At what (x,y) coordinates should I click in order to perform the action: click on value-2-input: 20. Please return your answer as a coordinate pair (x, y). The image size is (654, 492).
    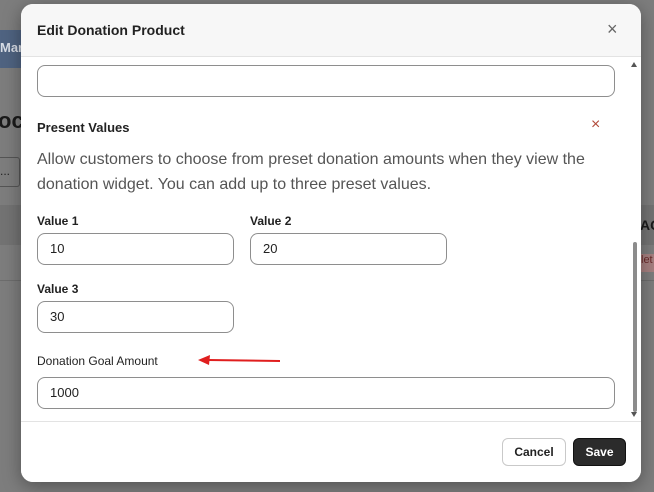
    Looking at the image, I should click on (348, 249).